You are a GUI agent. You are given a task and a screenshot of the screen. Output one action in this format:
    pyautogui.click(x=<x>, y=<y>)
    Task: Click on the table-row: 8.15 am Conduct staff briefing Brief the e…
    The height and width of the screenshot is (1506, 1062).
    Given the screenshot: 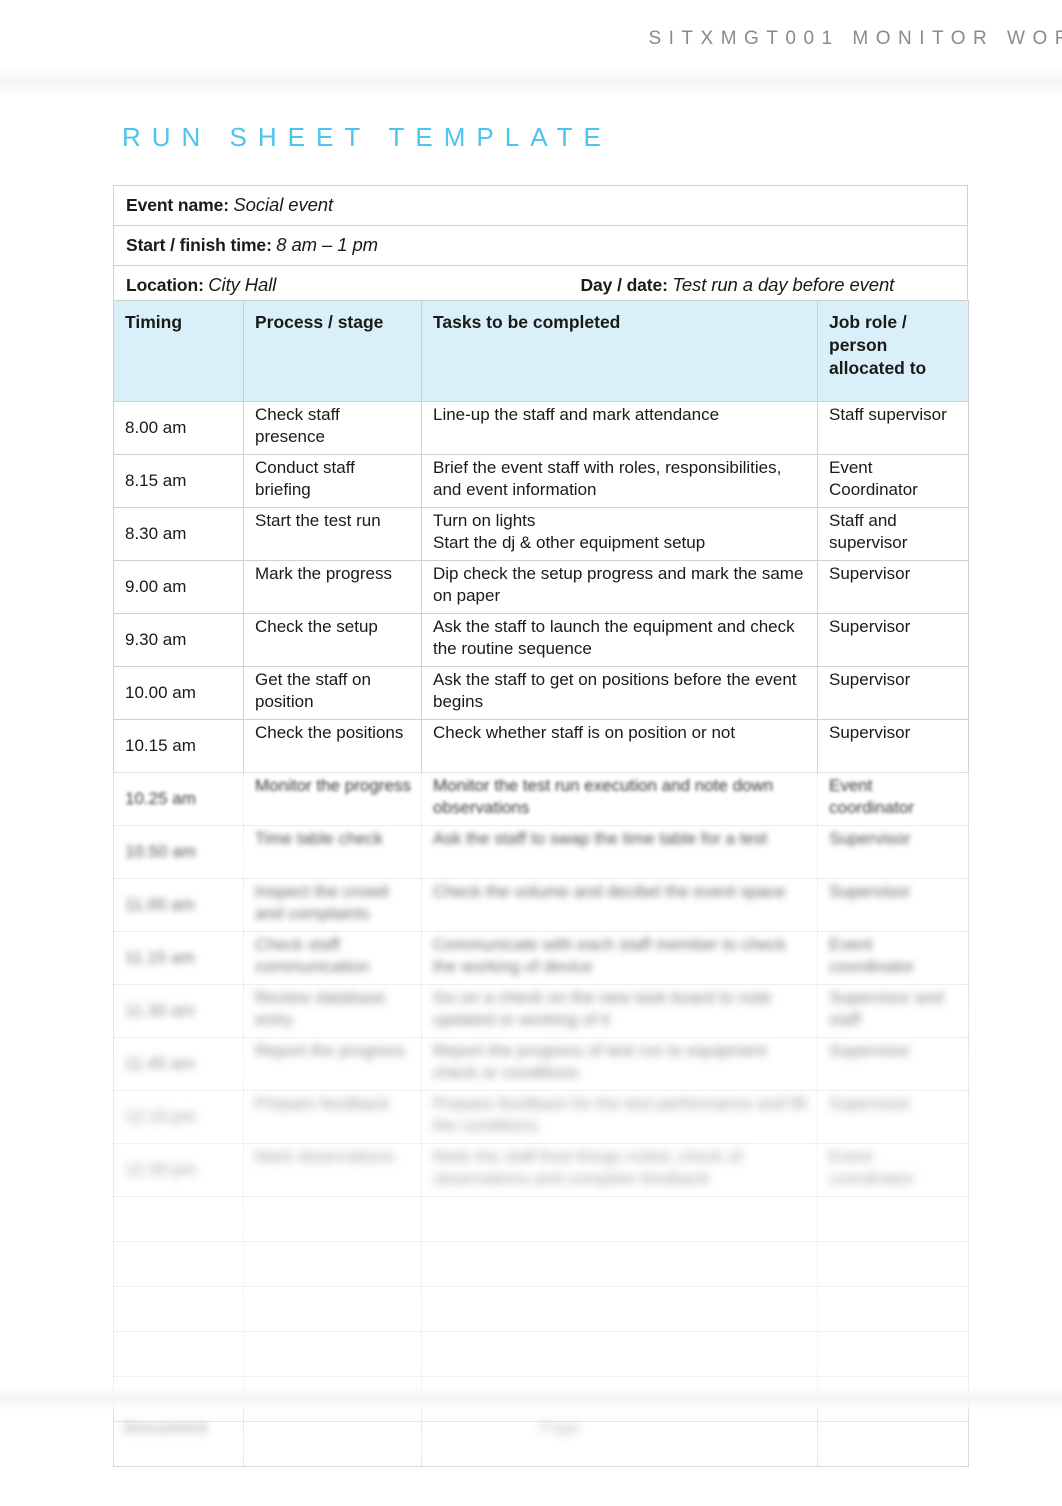 What is the action you would take?
    pyautogui.click(x=541, y=481)
    